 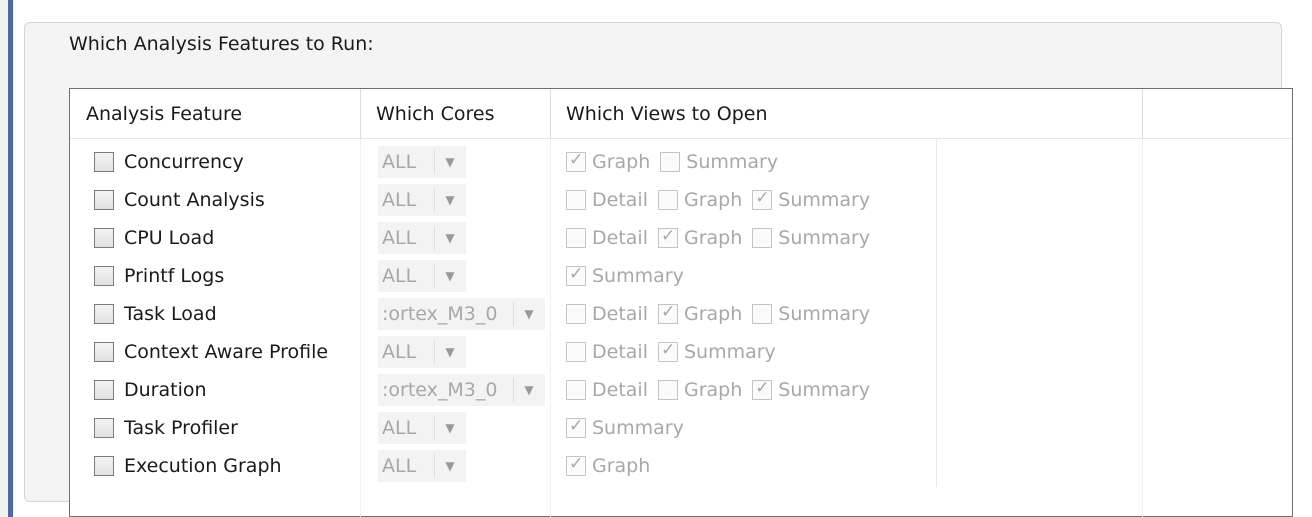 I want to click on views-cell: Summary, so click(x=630, y=428).